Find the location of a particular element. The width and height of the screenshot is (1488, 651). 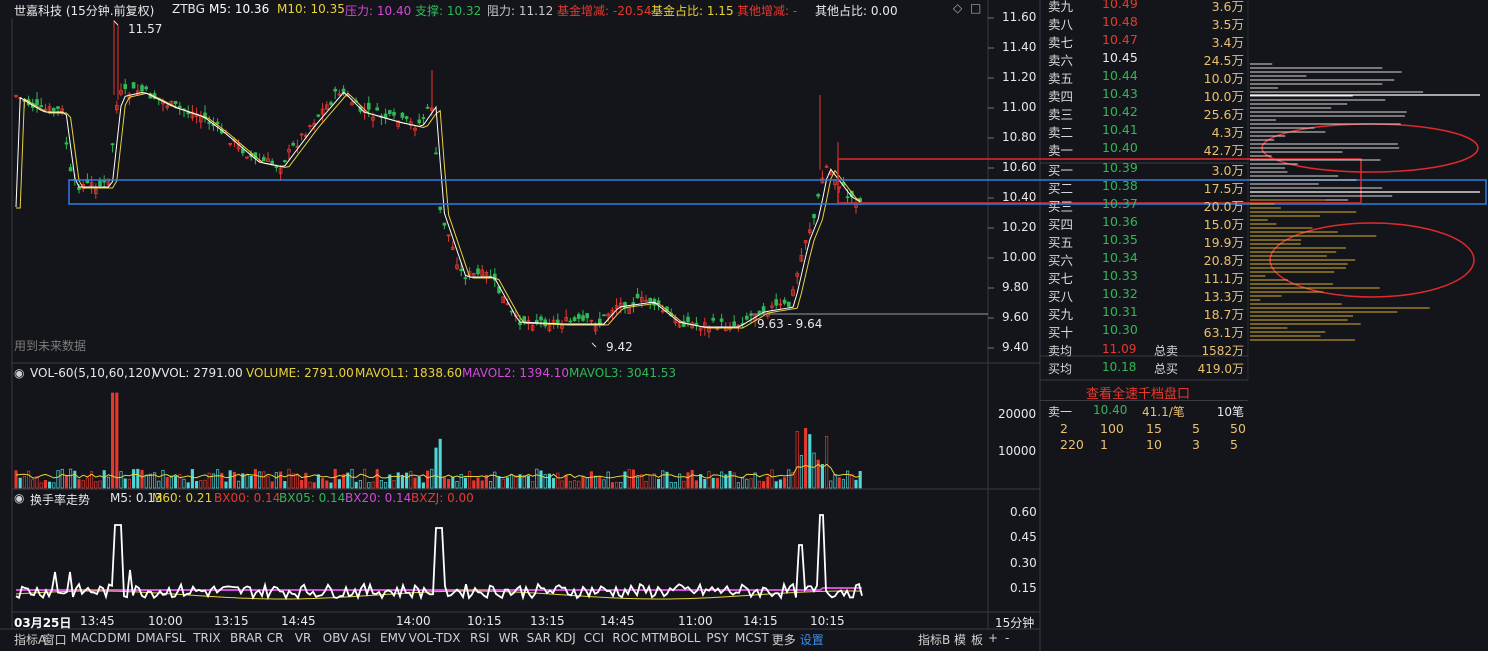

order-book-row: 买一 10.39 3.0万 is located at coordinates (1146, 169).